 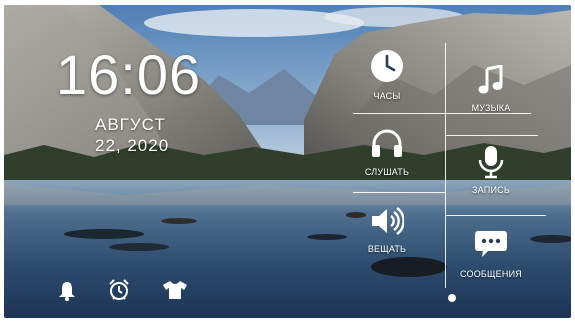 What do you see at coordinates (491, 184) in the screenshot?
I see `record-button: ЗАПИСЬ` at bounding box center [491, 184].